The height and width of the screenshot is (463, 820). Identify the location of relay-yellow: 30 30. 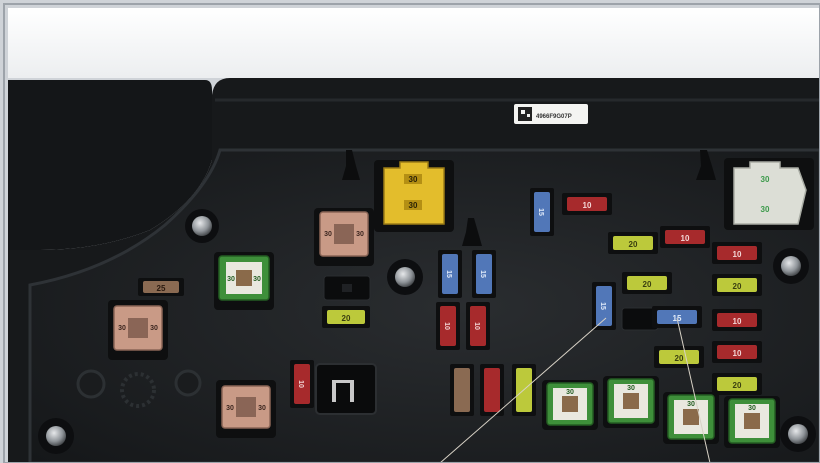
(414, 196).